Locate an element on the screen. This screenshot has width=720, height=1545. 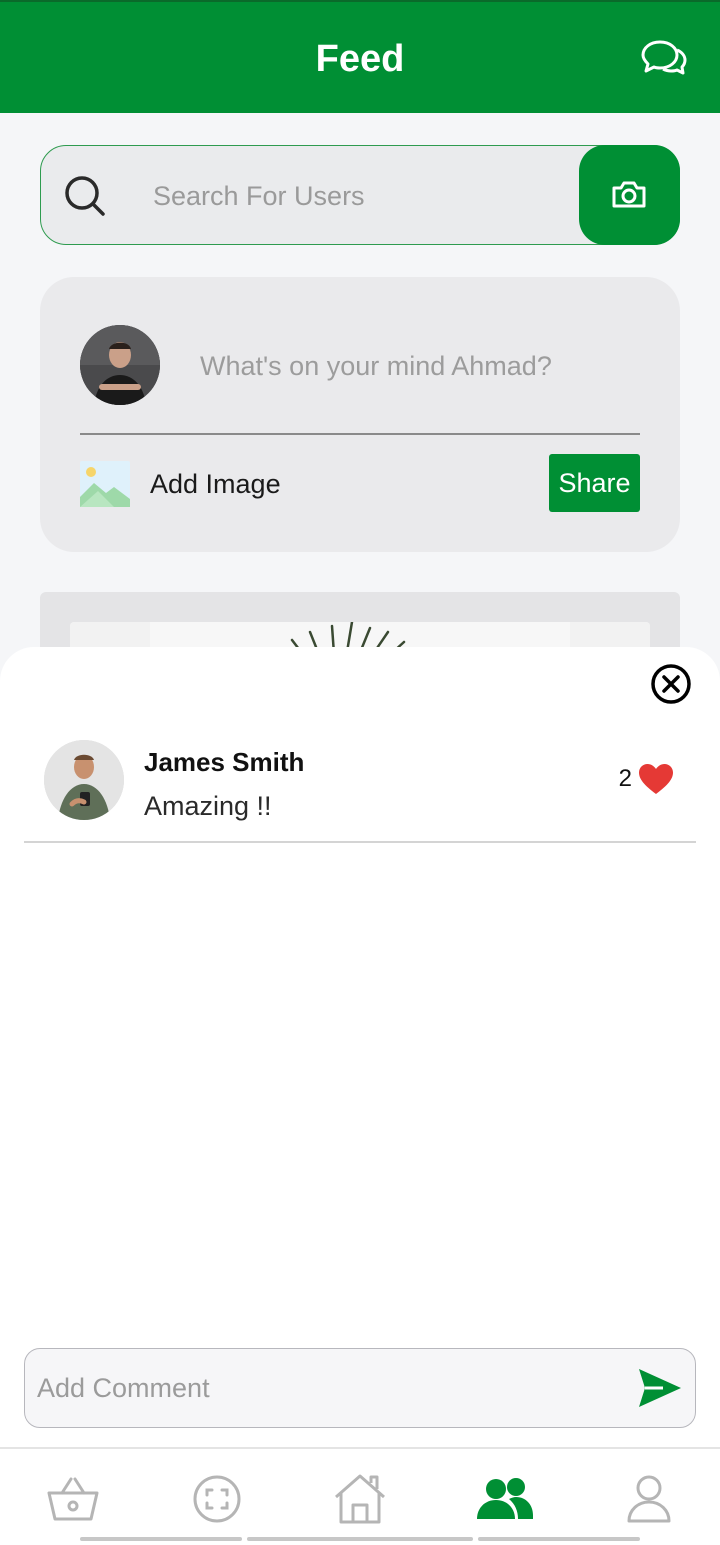
comment-text: Amazing !! is located at coordinates (208, 806).